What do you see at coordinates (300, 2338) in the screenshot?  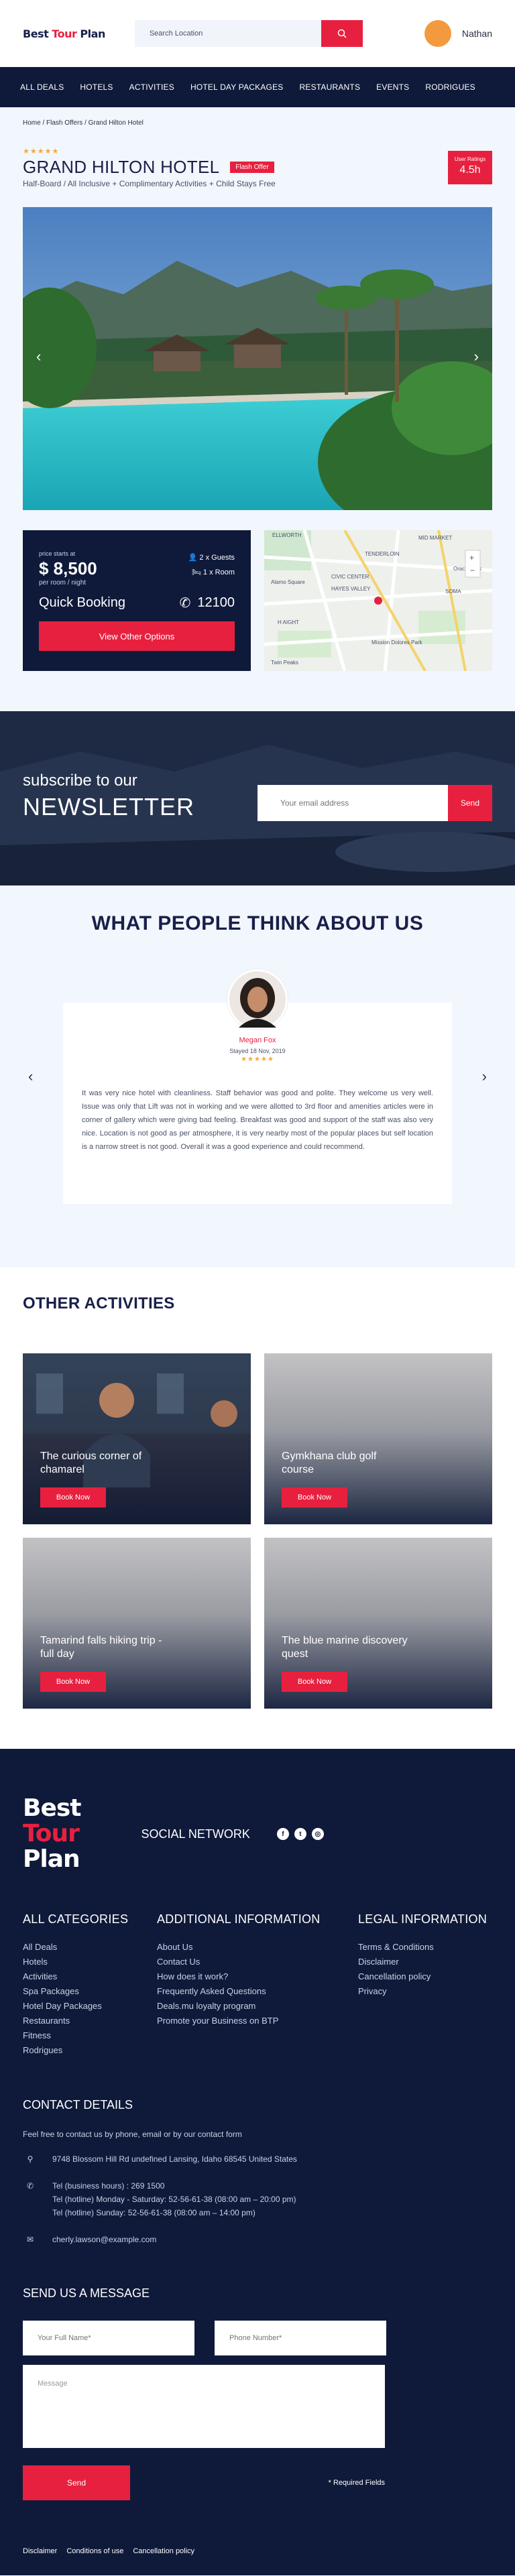 I see `phone-number-field` at bounding box center [300, 2338].